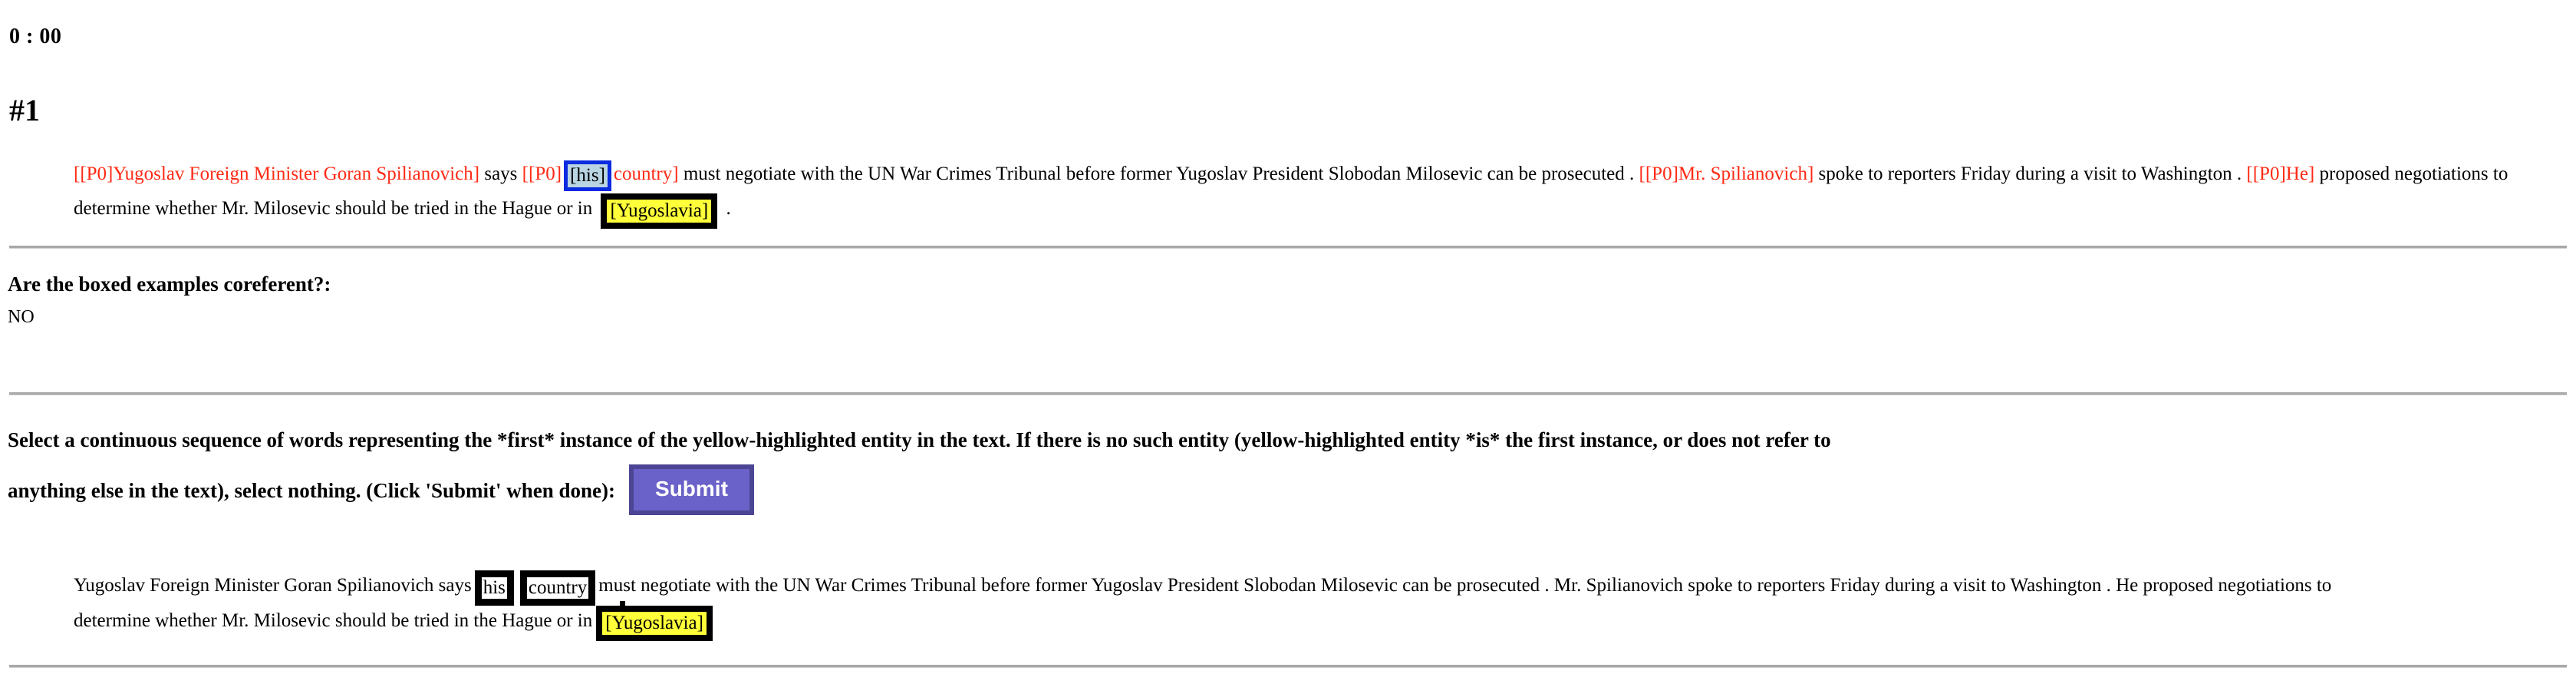 The width and height of the screenshot is (2576, 674). Describe the element at coordinates (169, 284) in the screenshot. I see `coreference-question-label: Are the boxed examples coreferent?:` at that location.